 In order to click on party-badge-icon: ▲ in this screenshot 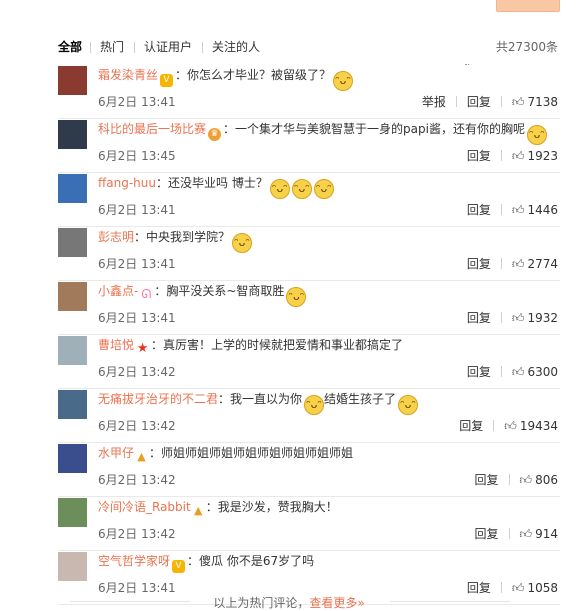, I will do `click(198, 510)`.